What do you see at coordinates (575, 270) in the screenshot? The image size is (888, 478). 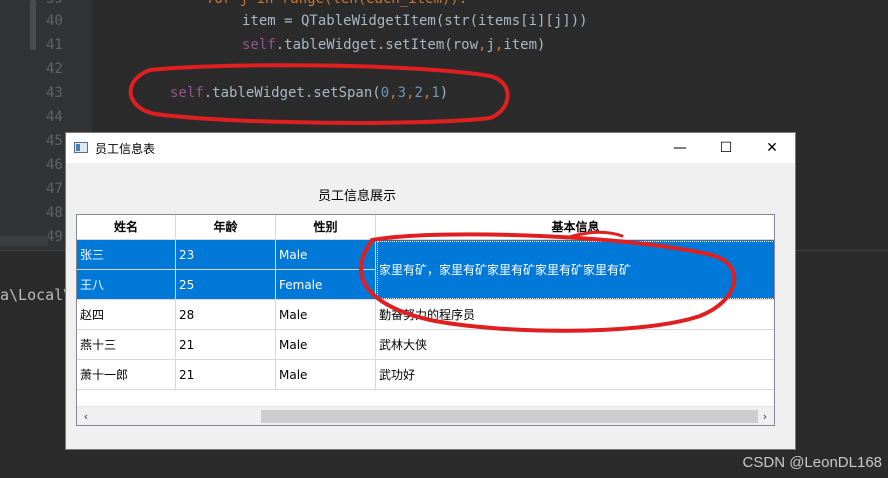 I see `table-cell-spanned-info: 家里有矿，家里有矿家里有矿家里有矿家里有矿` at bounding box center [575, 270].